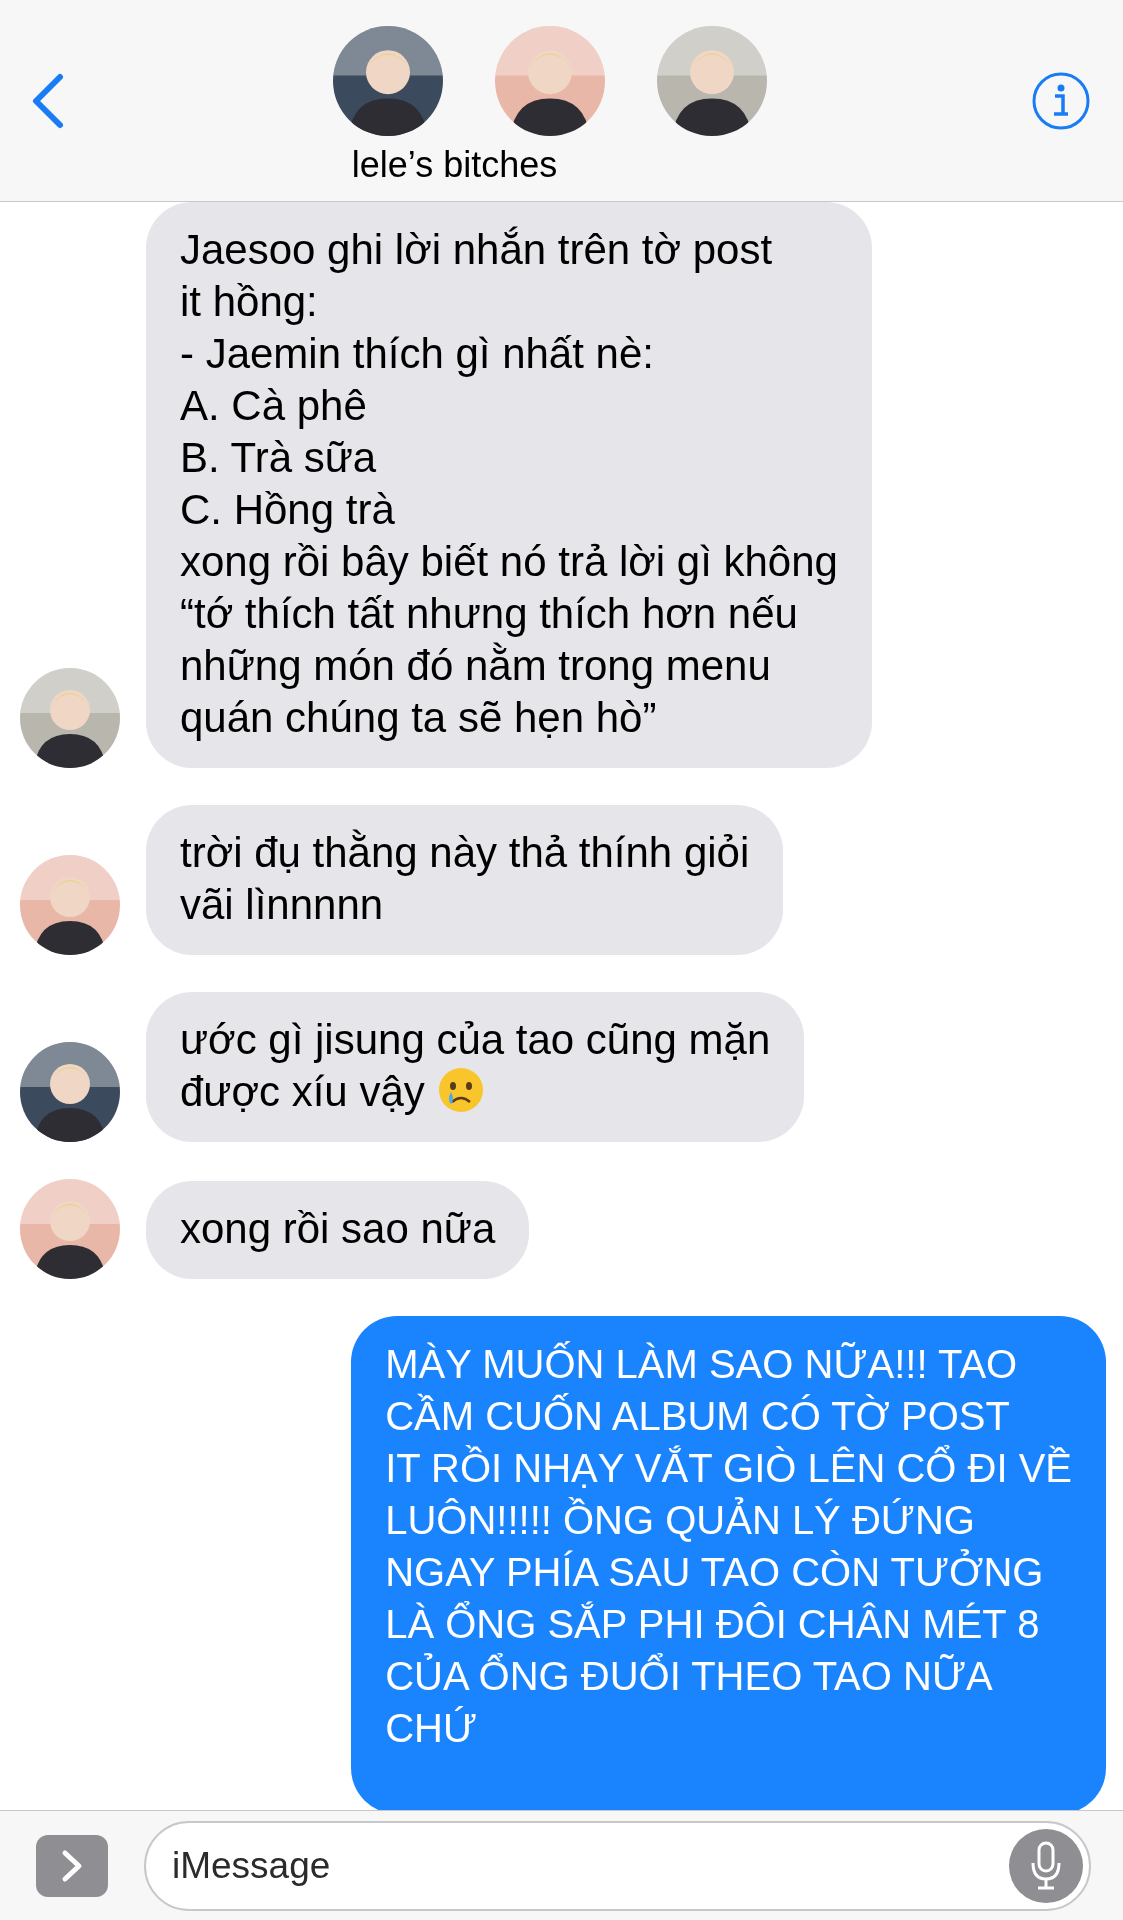 The width and height of the screenshot is (1123, 1920). What do you see at coordinates (465, 880) in the screenshot?
I see `message-bubble: trời đụ thằng này thả thính giỏi vãi lìnnnnn` at bounding box center [465, 880].